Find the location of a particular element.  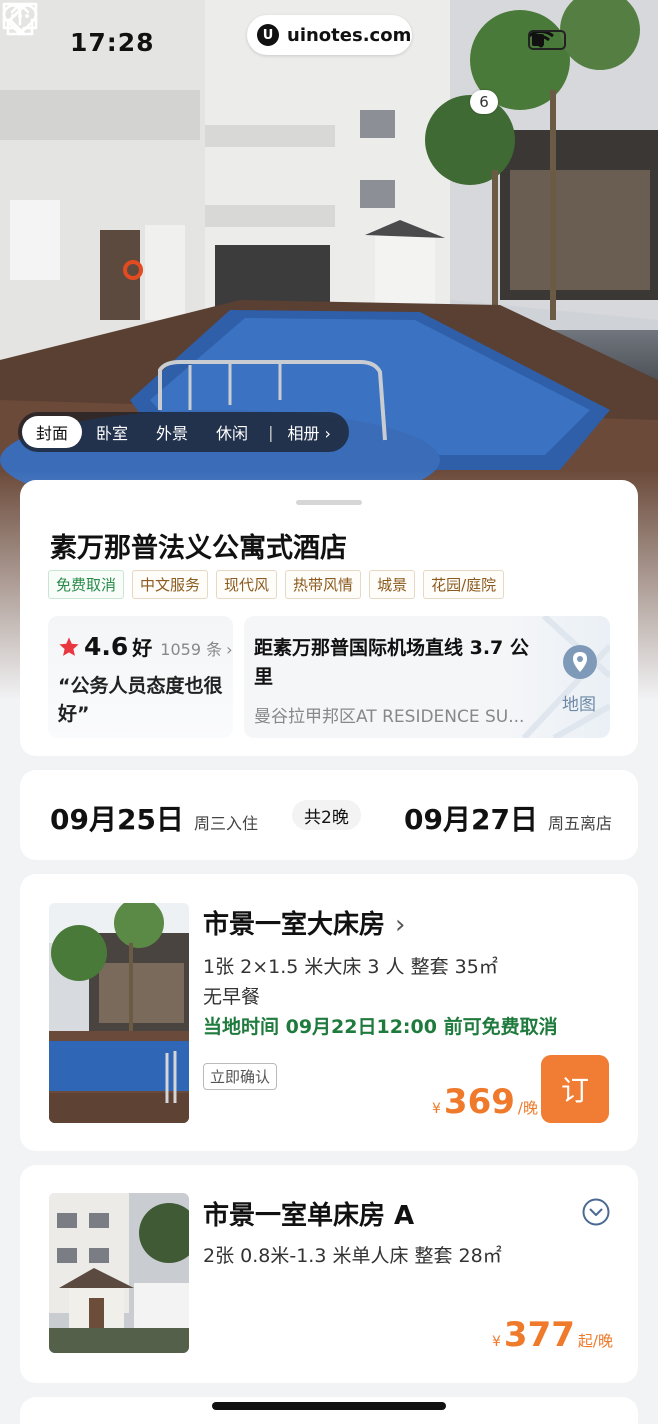

price-unit: /晚 is located at coordinates (527, 1108).